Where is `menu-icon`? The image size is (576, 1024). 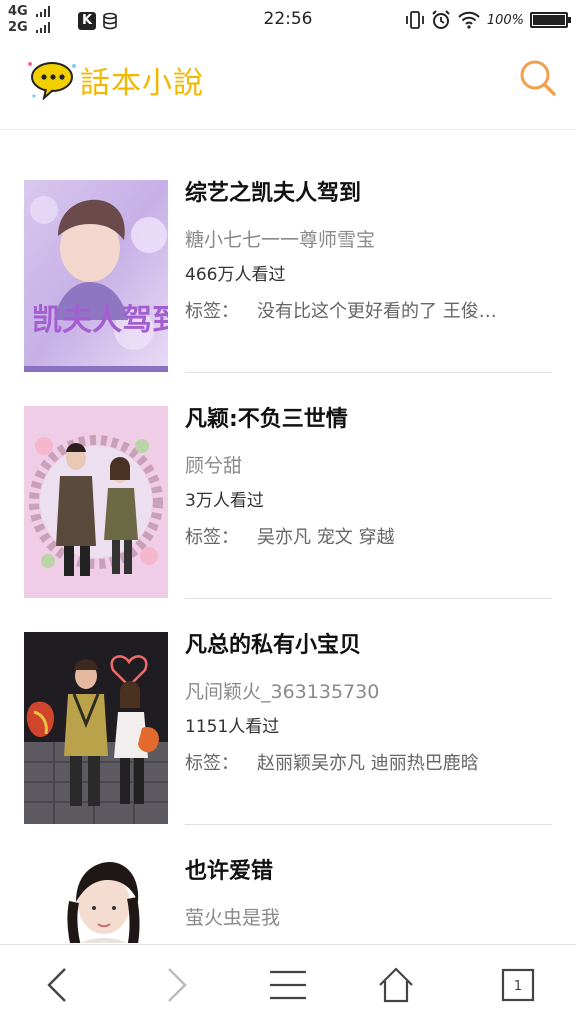
menu-icon is located at coordinates (288, 985).